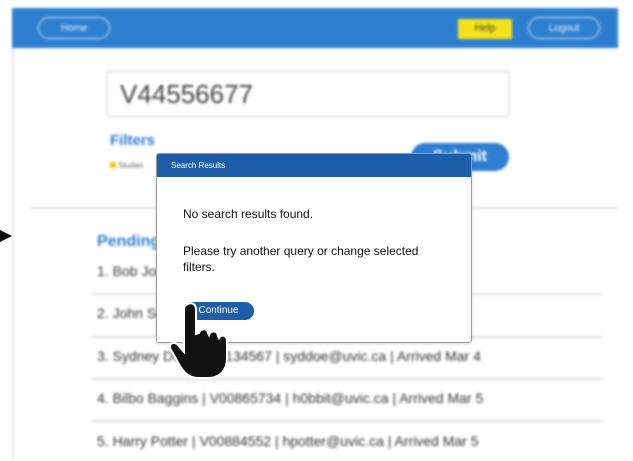 This screenshot has height=461, width=633. What do you see at coordinates (314, 165) in the screenshot?
I see `dialog-title: Search Results` at bounding box center [314, 165].